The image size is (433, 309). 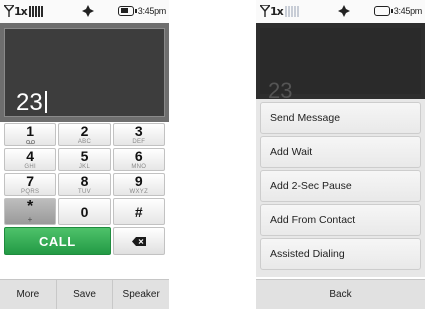 I want to click on menu-item-add-wait: Add Wait, so click(x=340, y=152).